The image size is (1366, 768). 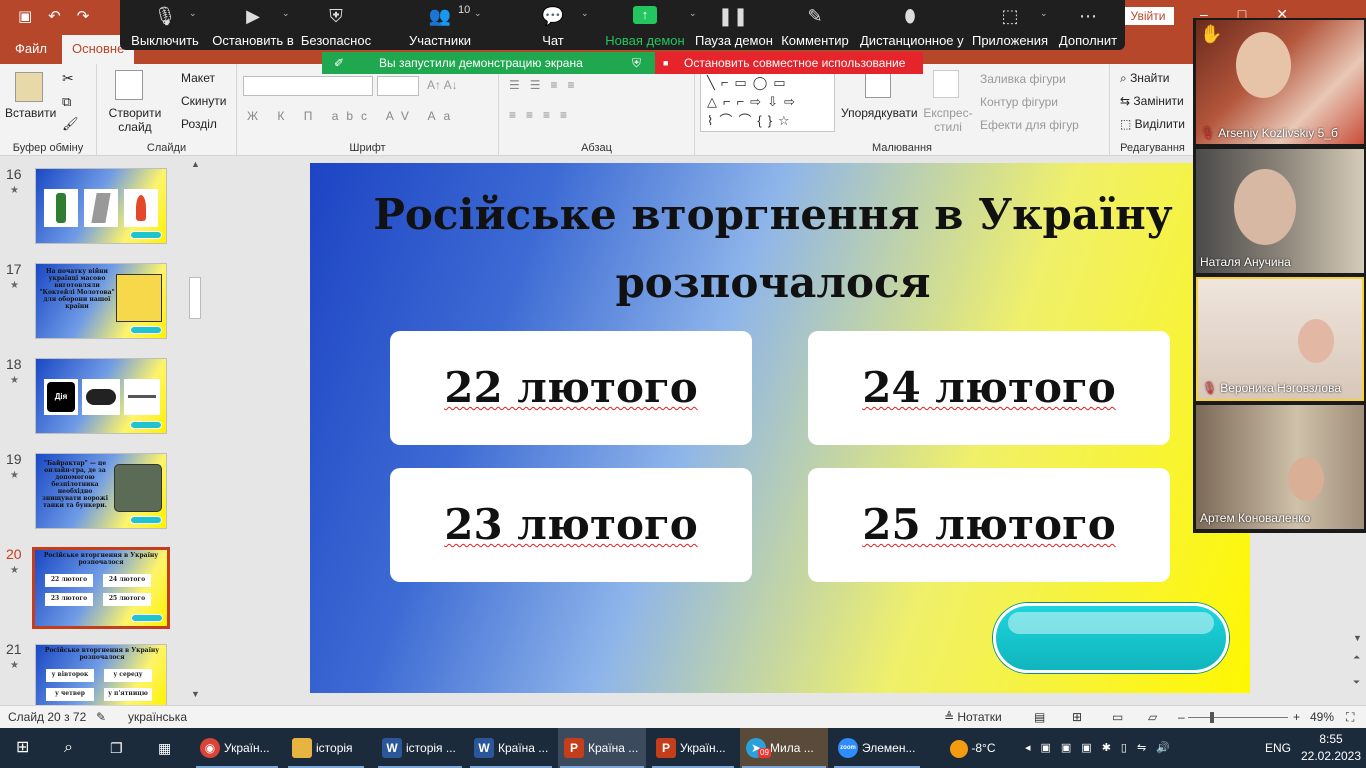 What do you see at coordinates (129, 85) in the screenshot?
I see `new-slide-icon` at bounding box center [129, 85].